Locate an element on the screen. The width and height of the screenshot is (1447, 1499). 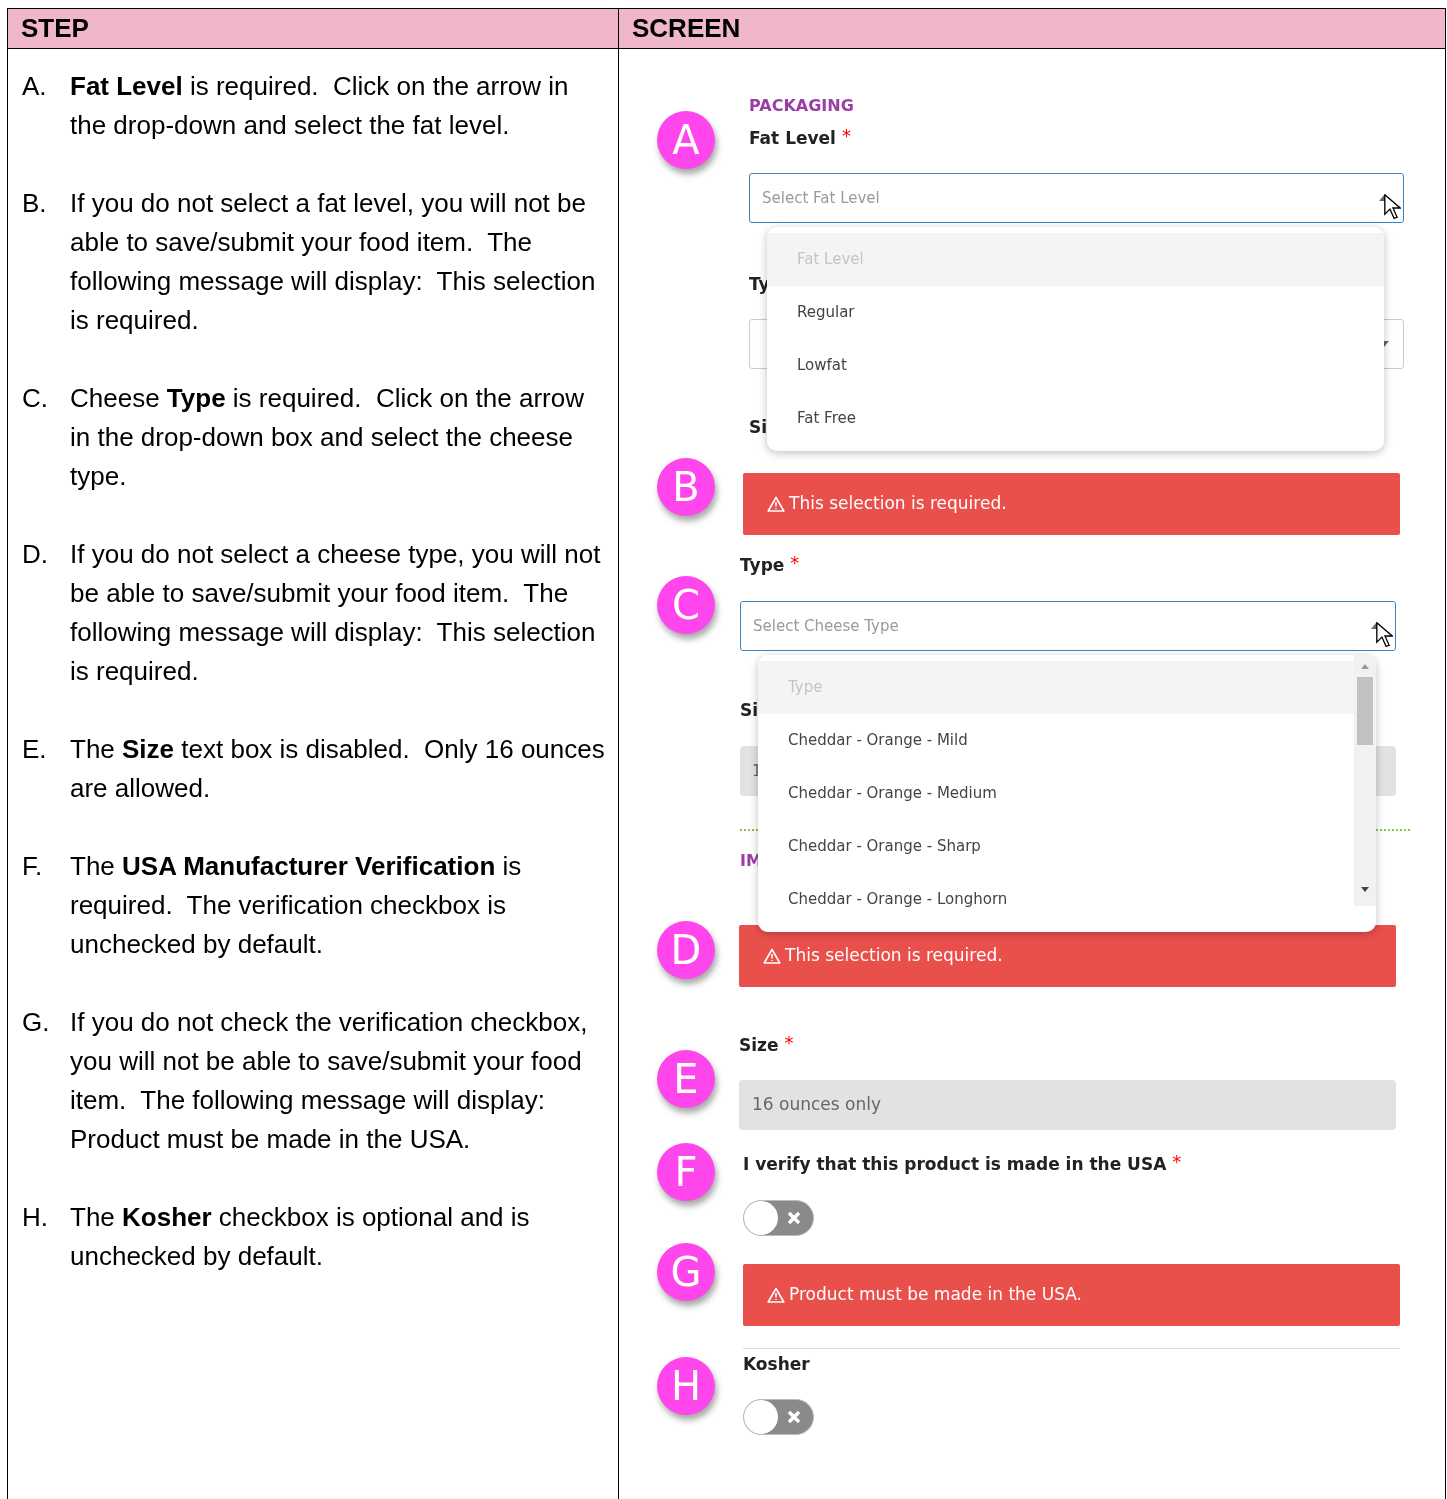
step-letter: G. is located at coordinates (36, 1022).